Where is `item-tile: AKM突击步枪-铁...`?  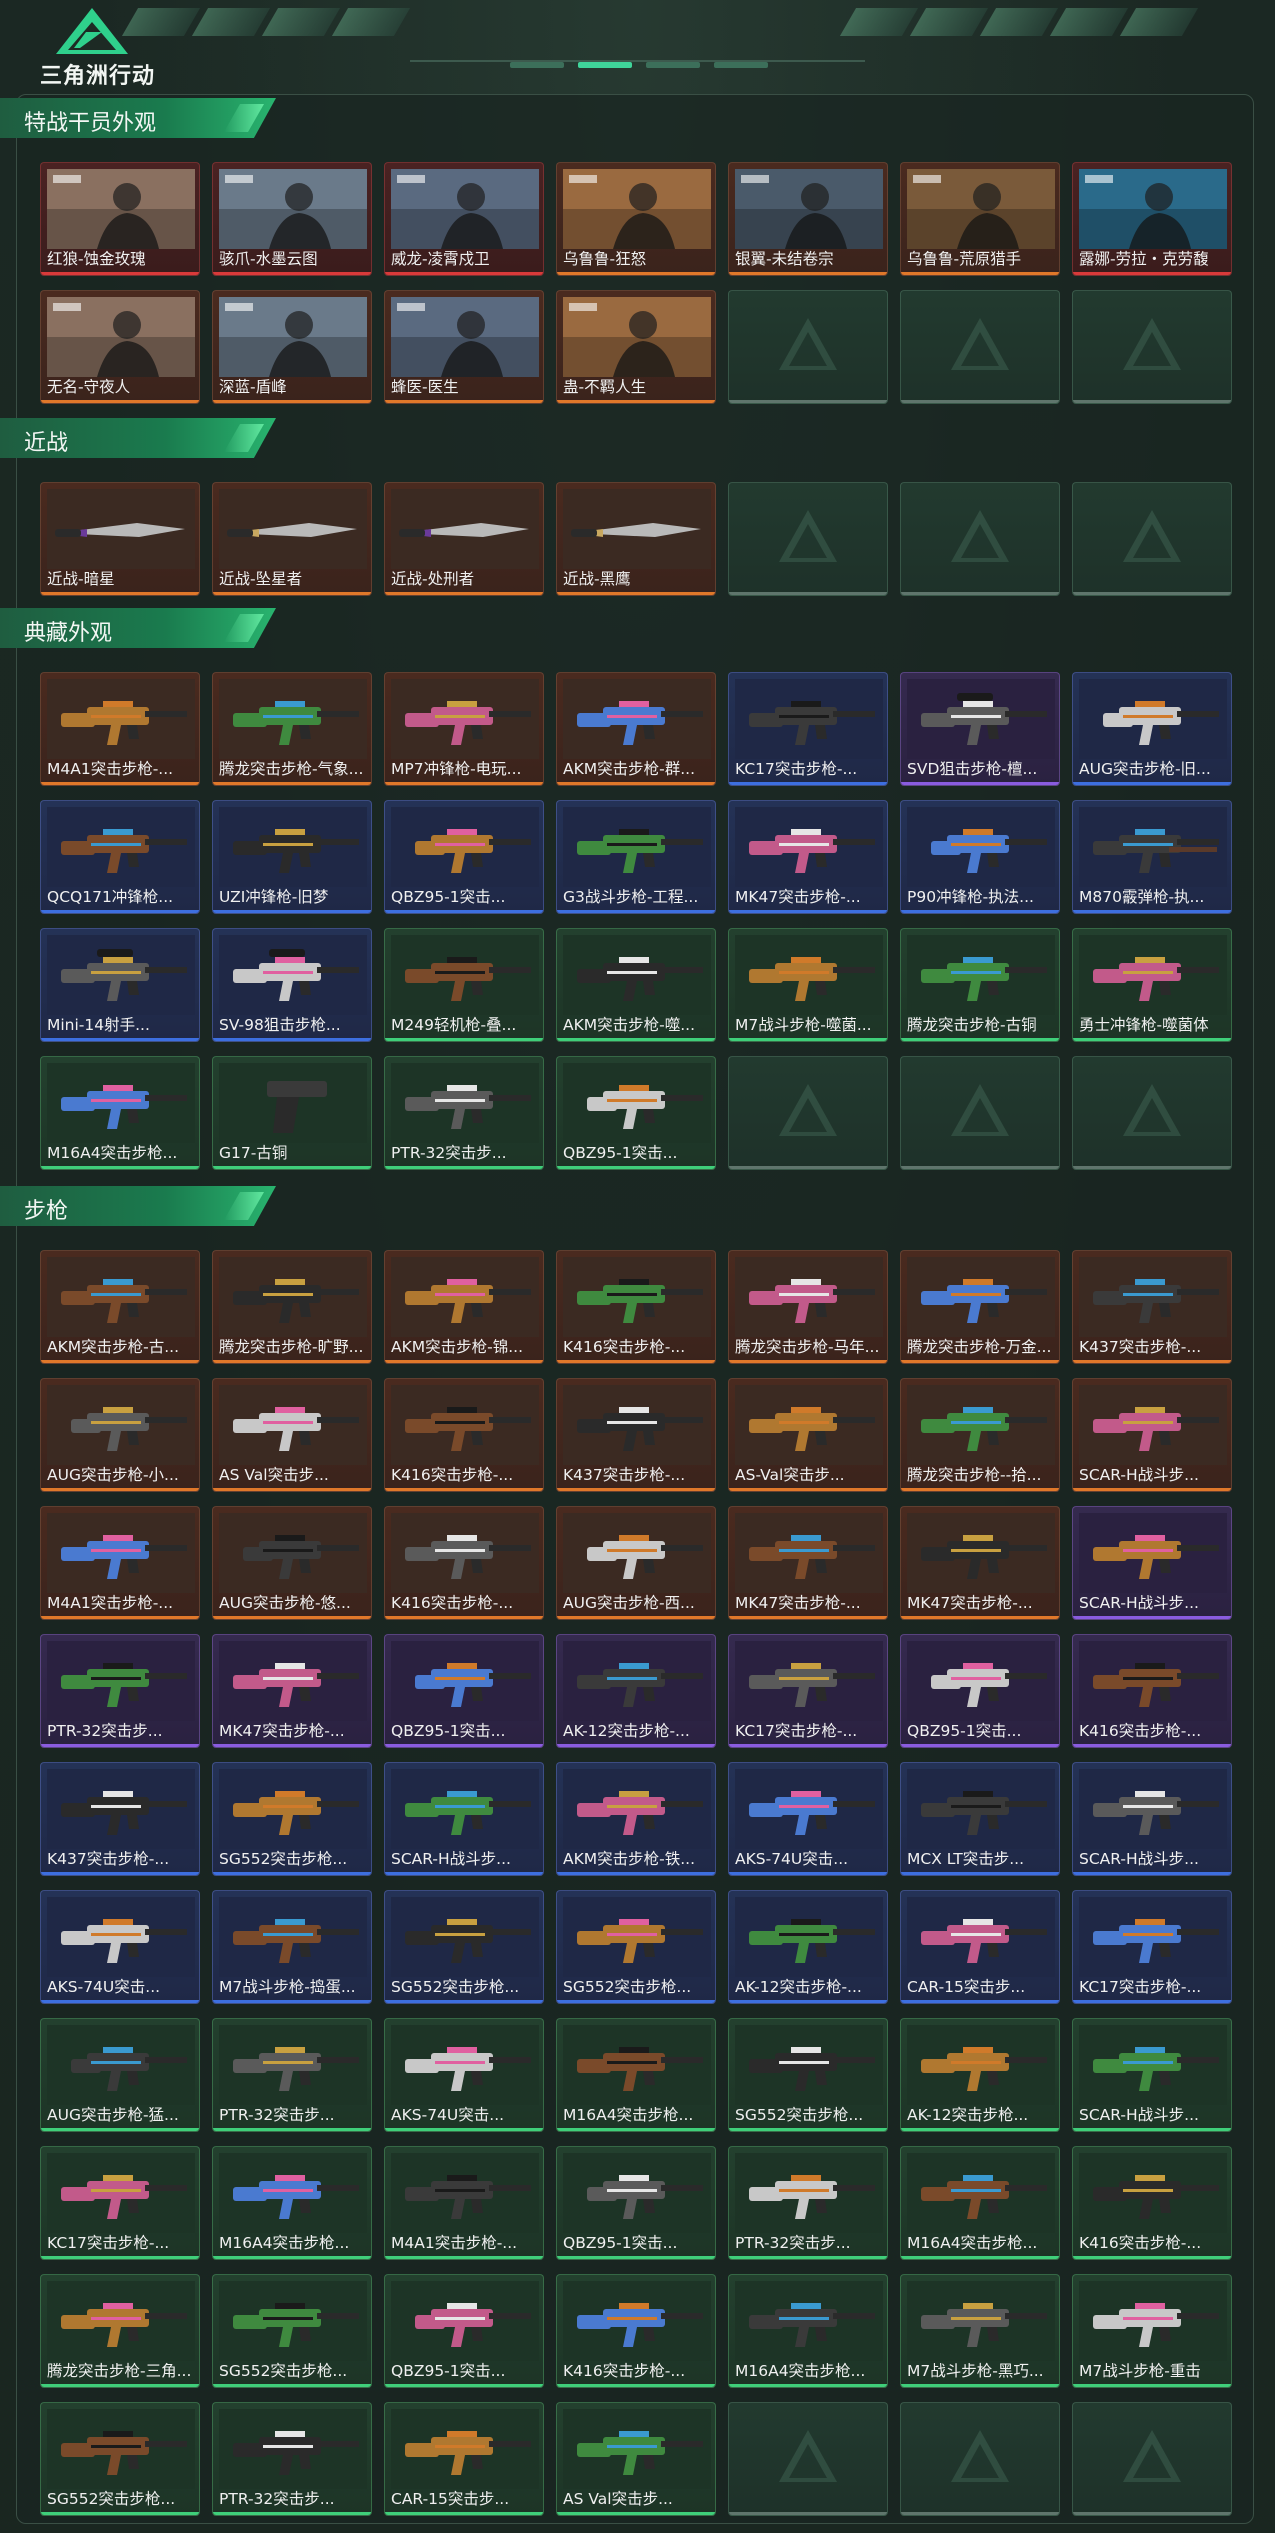
item-tile: AKM突击步枪-铁... is located at coordinates (636, 1819).